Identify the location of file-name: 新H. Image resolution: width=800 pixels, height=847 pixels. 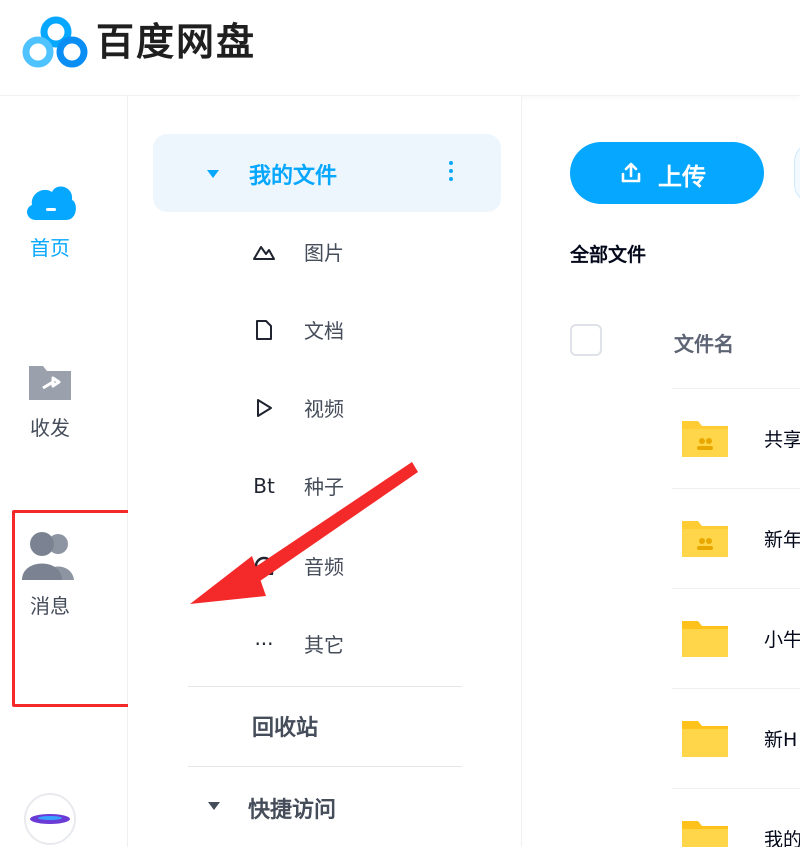
(781, 740).